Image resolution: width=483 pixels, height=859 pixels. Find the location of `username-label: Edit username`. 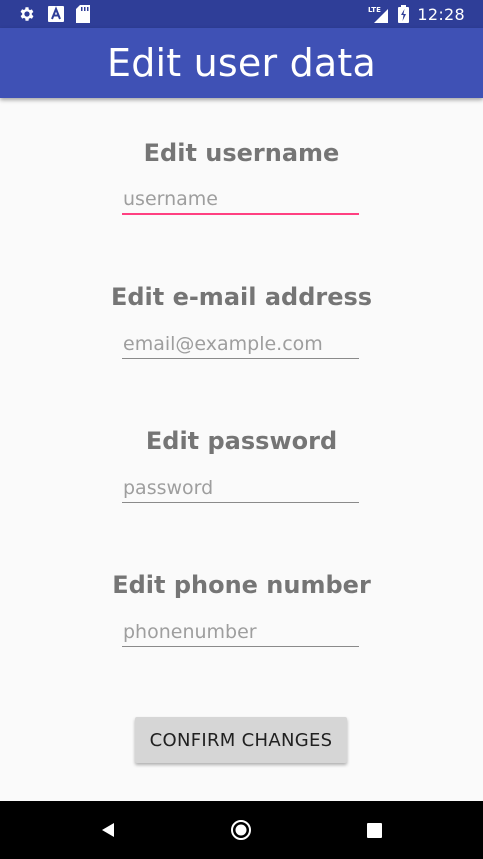

username-label: Edit username is located at coordinates (241, 153).